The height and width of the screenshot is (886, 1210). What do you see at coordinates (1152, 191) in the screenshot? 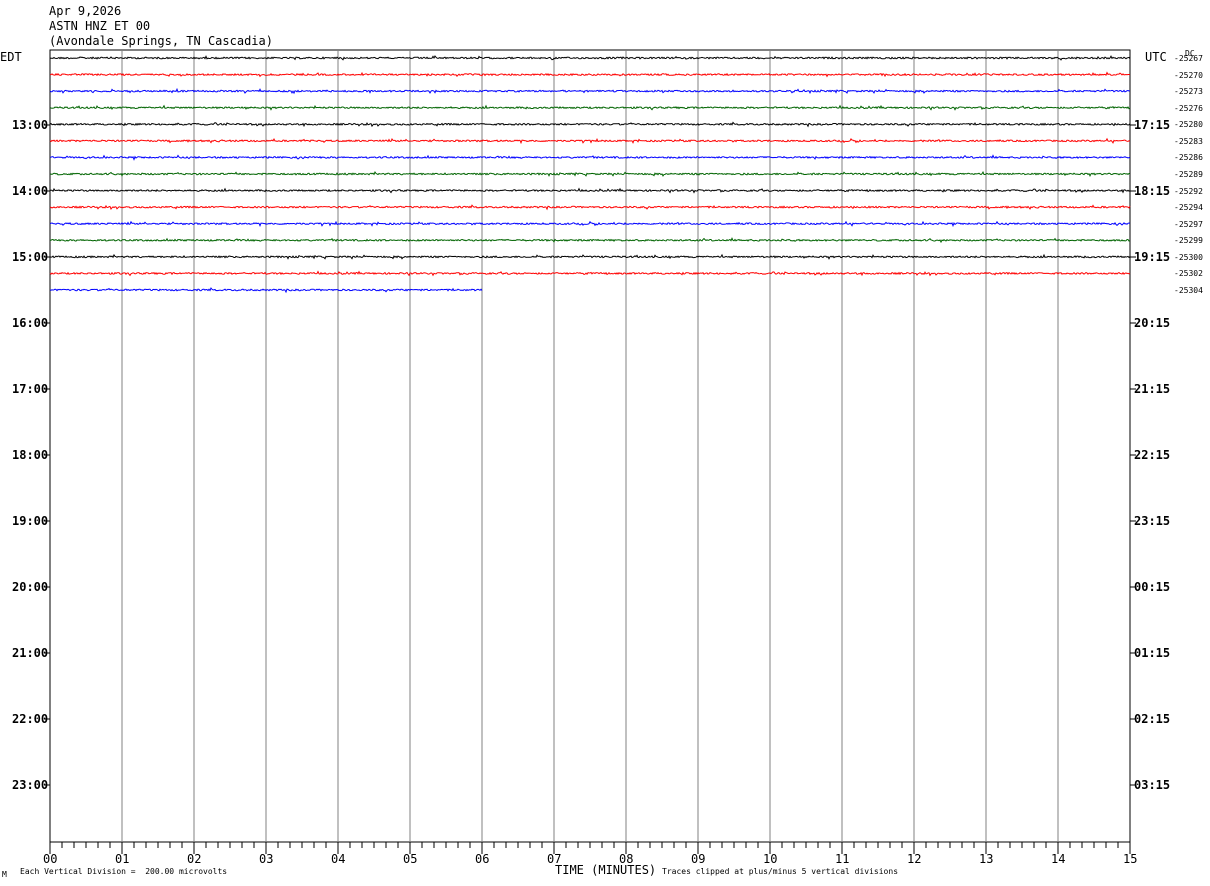
I see `right-hour-label: 18:15` at bounding box center [1152, 191].